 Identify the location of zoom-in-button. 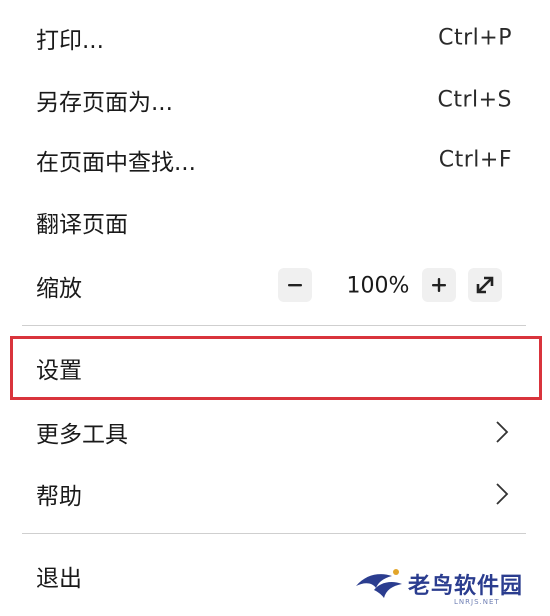
(439, 285).